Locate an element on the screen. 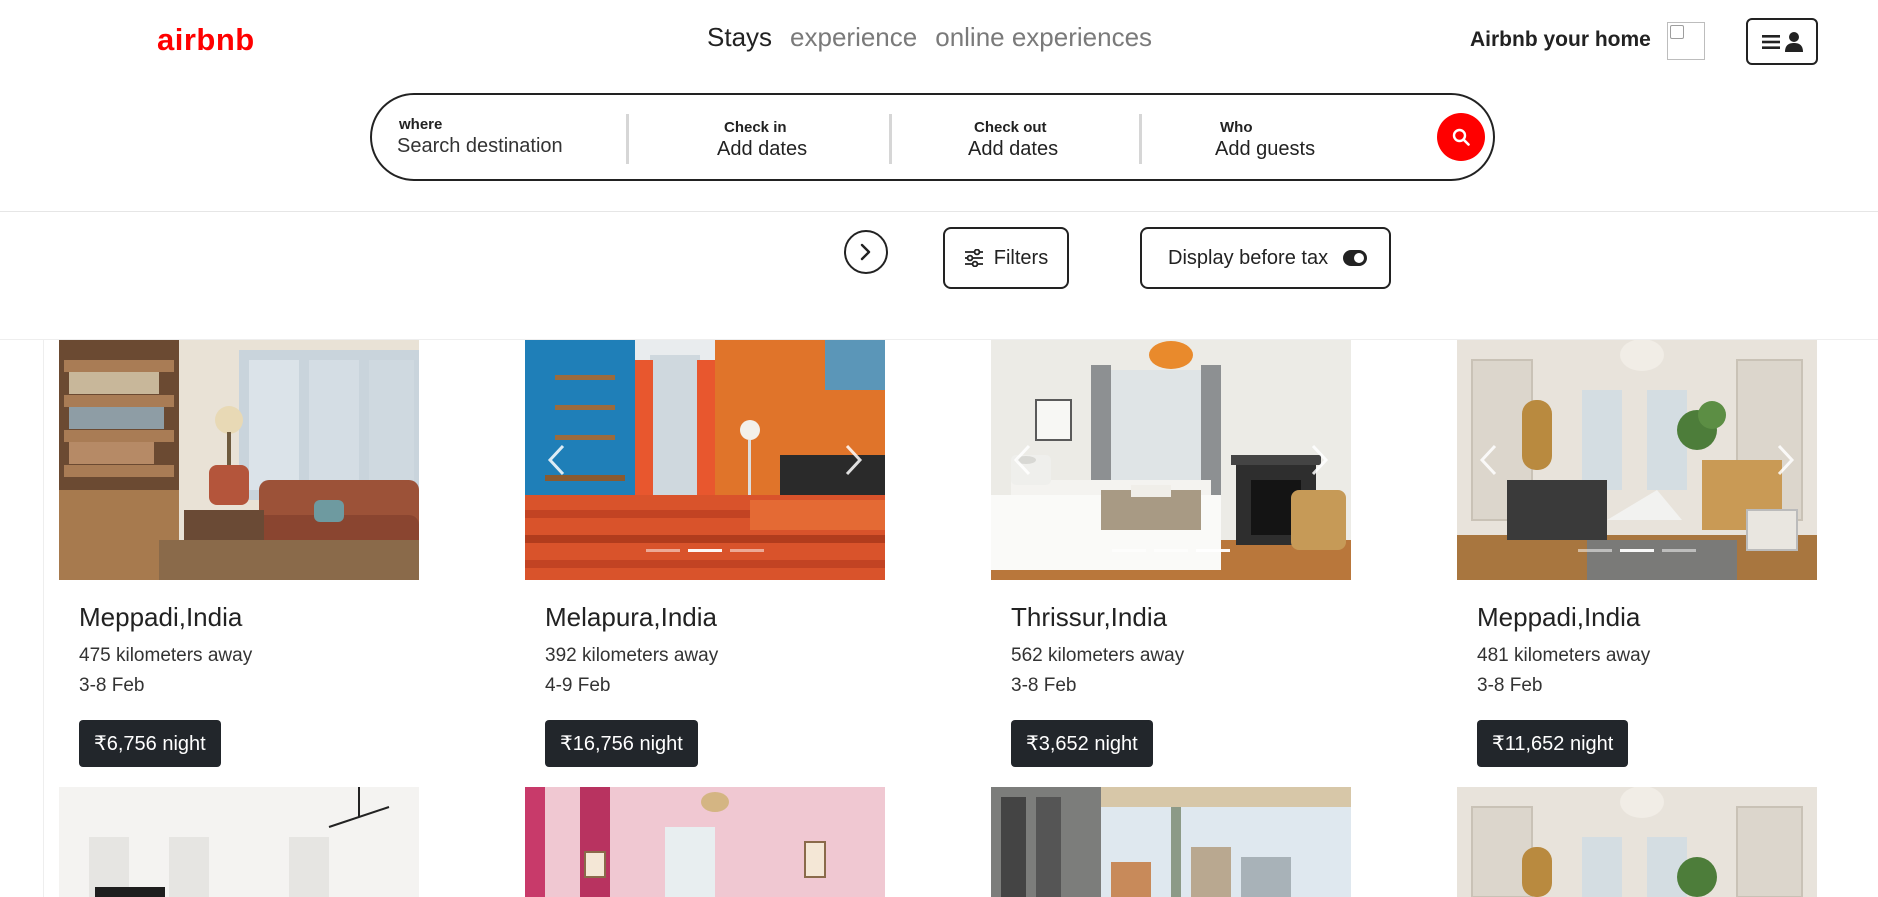  chevron-right-icon is located at coordinates (865, 252).